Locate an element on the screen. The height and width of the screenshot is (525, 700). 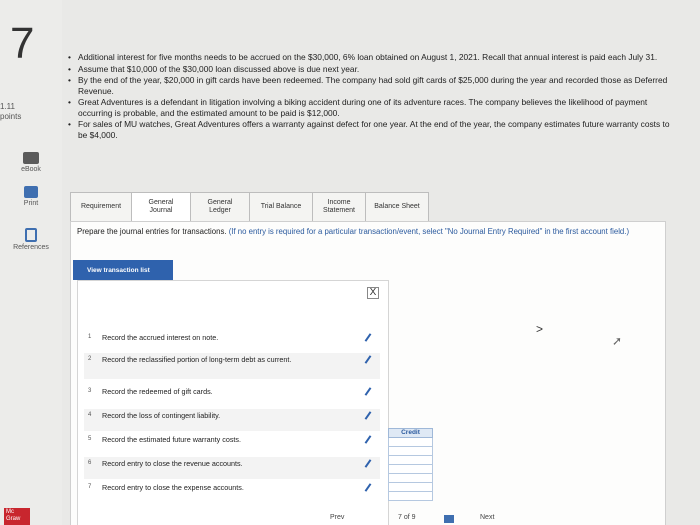
question-points: 1.11 points is located at coordinates (10, 112).